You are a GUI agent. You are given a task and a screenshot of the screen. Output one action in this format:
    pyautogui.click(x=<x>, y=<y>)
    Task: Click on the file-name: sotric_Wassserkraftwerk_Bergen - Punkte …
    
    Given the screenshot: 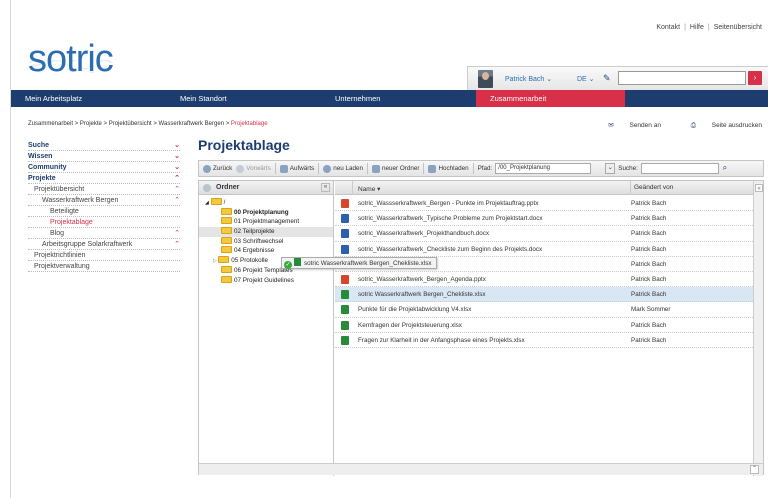 What is the action you would take?
    pyautogui.click(x=448, y=203)
    